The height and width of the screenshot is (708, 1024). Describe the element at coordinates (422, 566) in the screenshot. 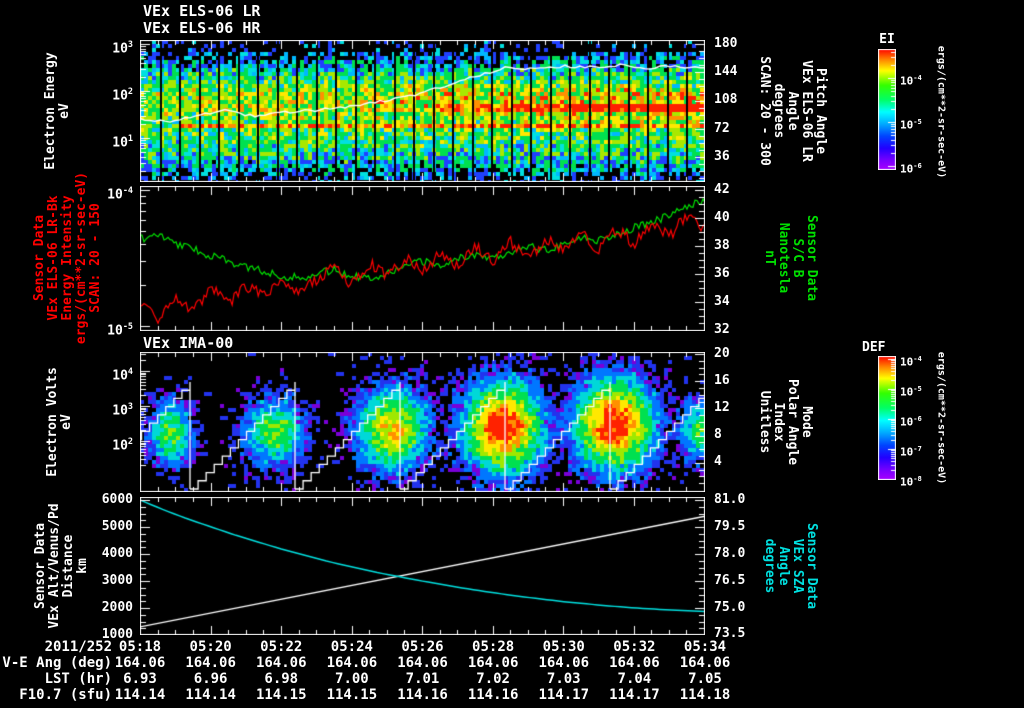

I see `altitude-sza-lineplot-canvas` at that location.